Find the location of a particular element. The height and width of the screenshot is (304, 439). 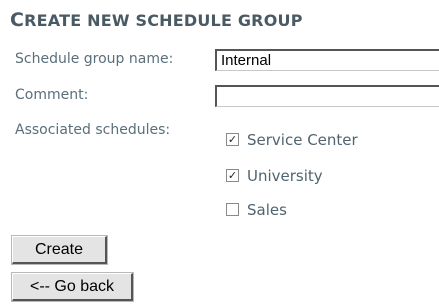

comment-label: Comment: is located at coordinates (52, 95).